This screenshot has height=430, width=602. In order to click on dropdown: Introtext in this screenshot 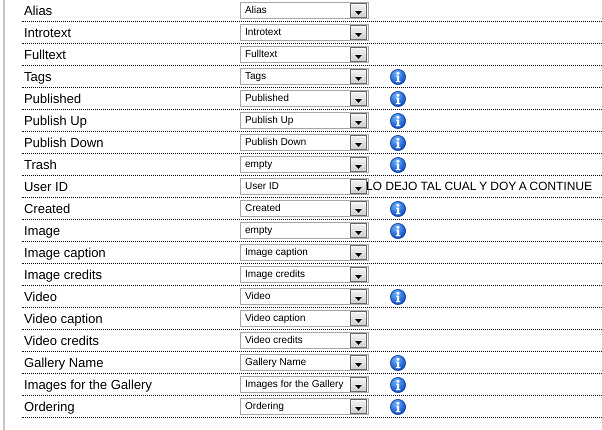, I will do `click(304, 32)`.